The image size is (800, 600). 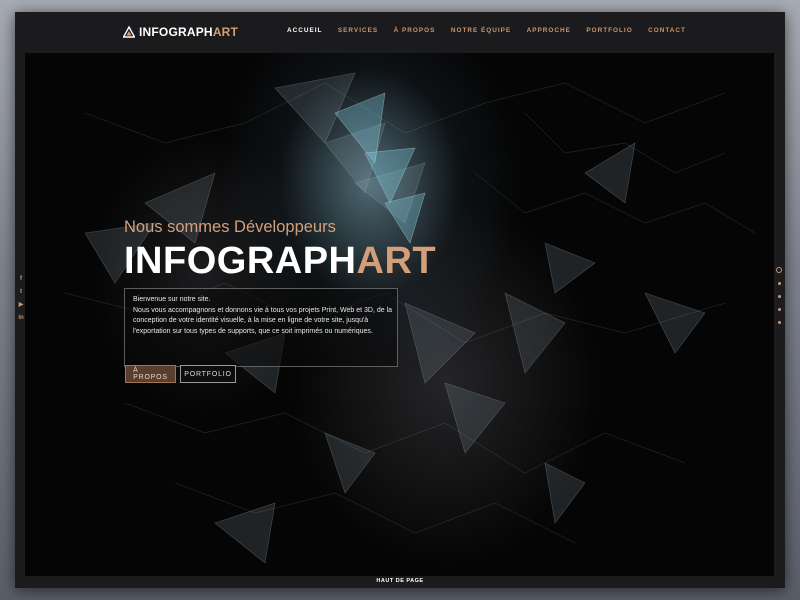 What do you see at coordinates (481, 30) in the screenshot?
I see `nav-notre-equipe: NOTRE ÉQUIPE` at bounding box center [481, 30].